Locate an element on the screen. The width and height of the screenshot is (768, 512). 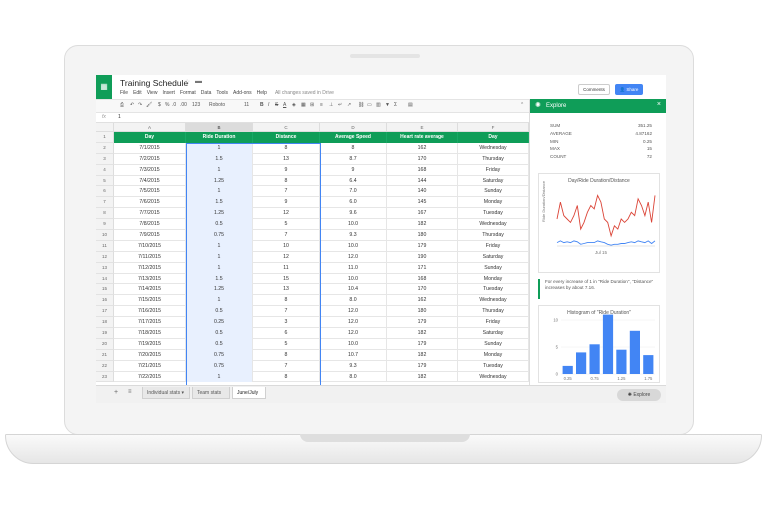
redo-icon: ↷ is located at coordinates (140, 105).